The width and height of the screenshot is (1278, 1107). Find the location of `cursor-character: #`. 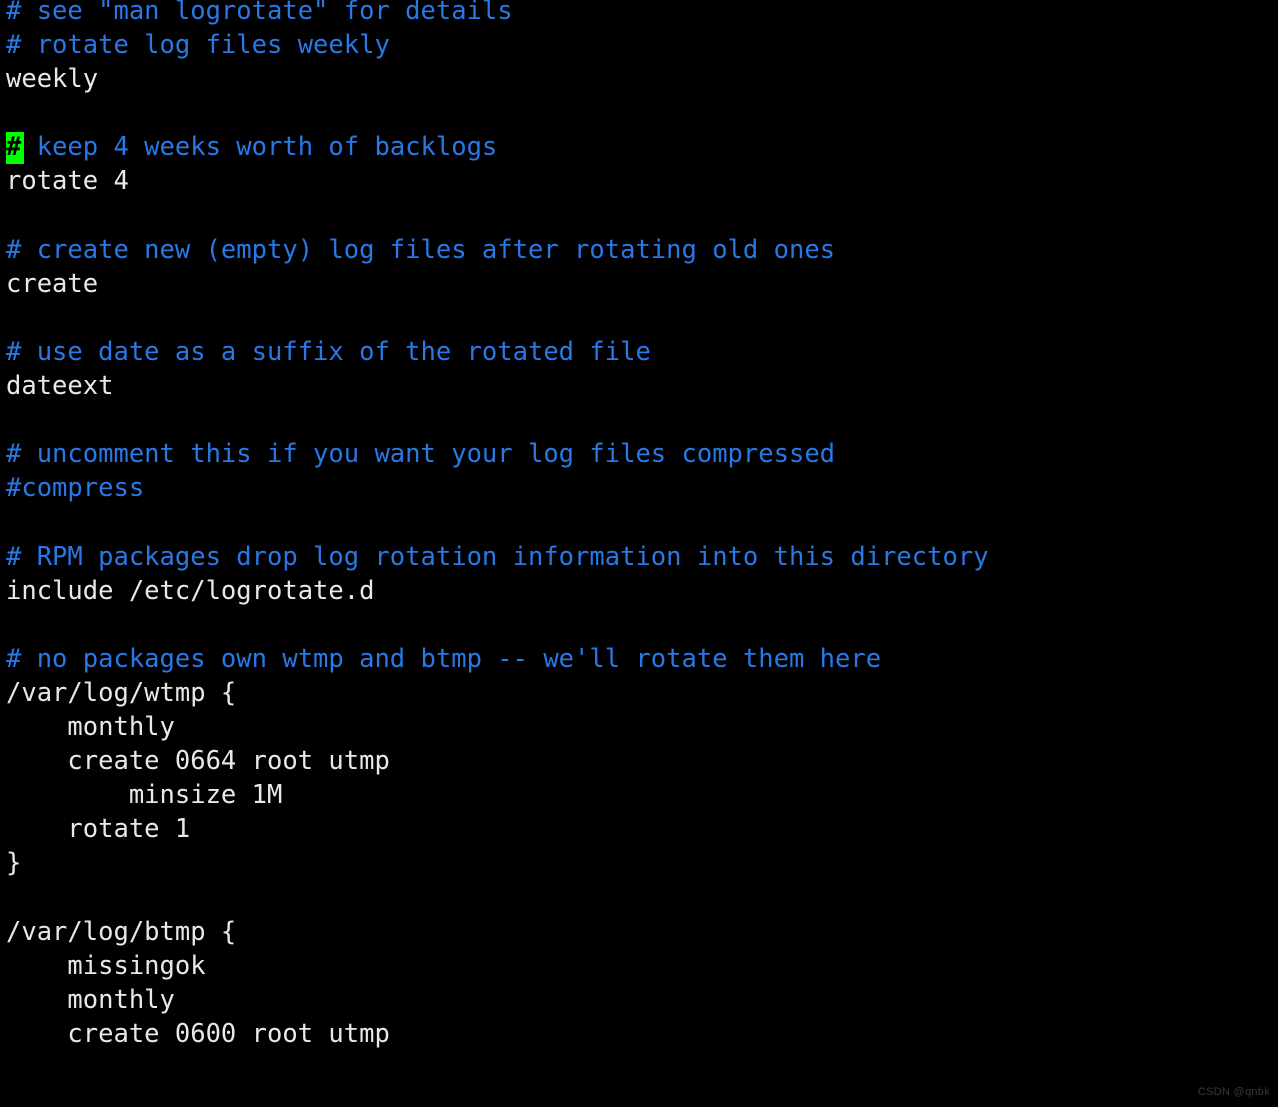

cursor-character: # is located at coordinates (14, 147).